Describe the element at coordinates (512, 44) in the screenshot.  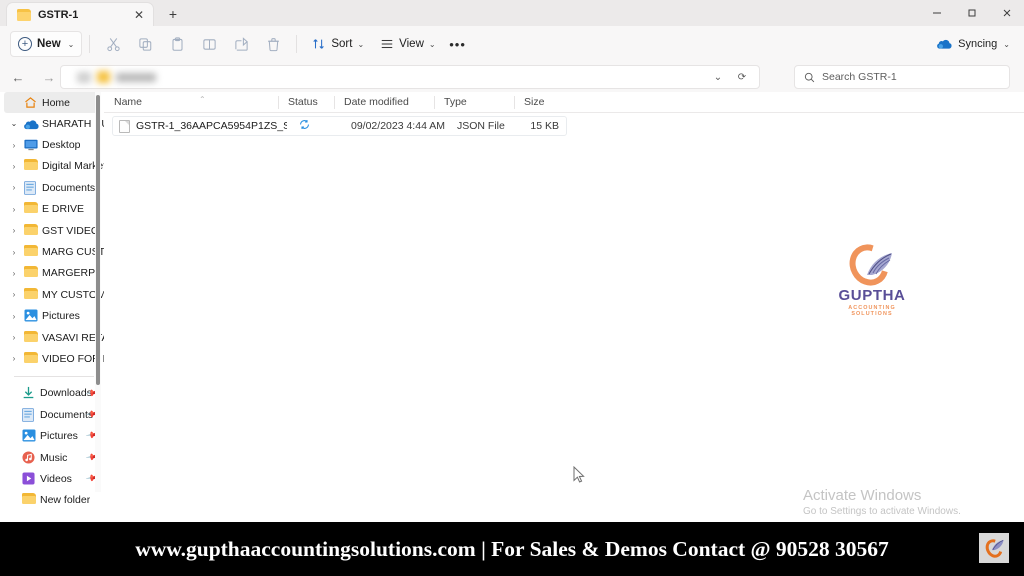
I see `command-bar: + New ⌄ Sort ⌄ View ⌄ ••• Syncing ⌄` at that location.